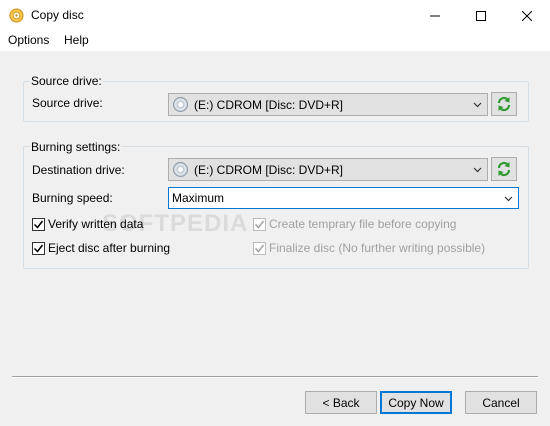 This screenshot has width=550, height=426. I want to click on burning-settings-group-label: Burning settings:, so click(76, 147).